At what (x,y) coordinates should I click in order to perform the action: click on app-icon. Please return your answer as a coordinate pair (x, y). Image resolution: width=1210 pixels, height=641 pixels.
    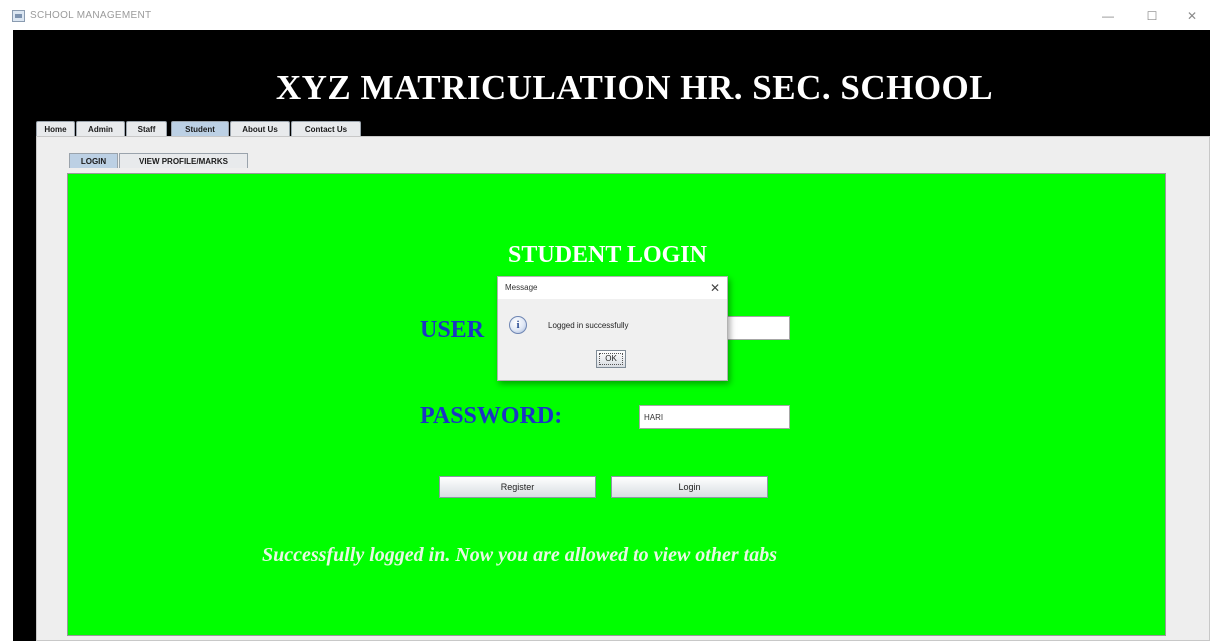
    Looking at the image, I should click on (18, 16).